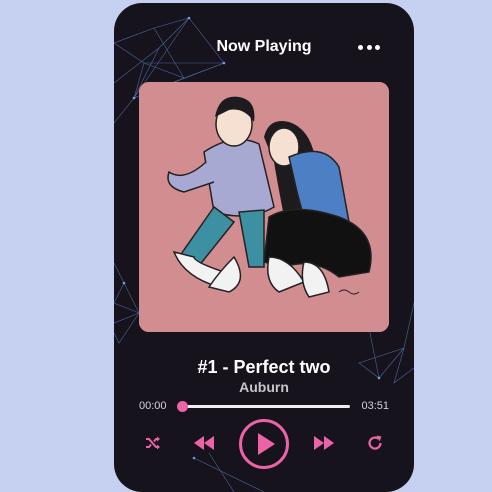  I want to click on shuffle-icon, so click(153, 443).